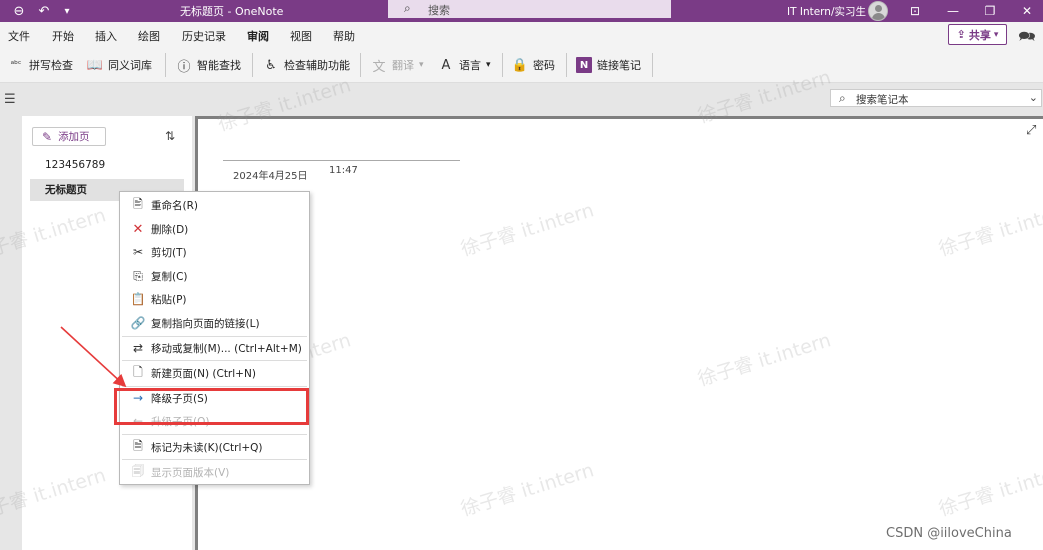 This screenshot has width=1043, height=550. I want to click on spellcheck-button: ᵃᵇᶜ 拼写检查, so click(40, 65).